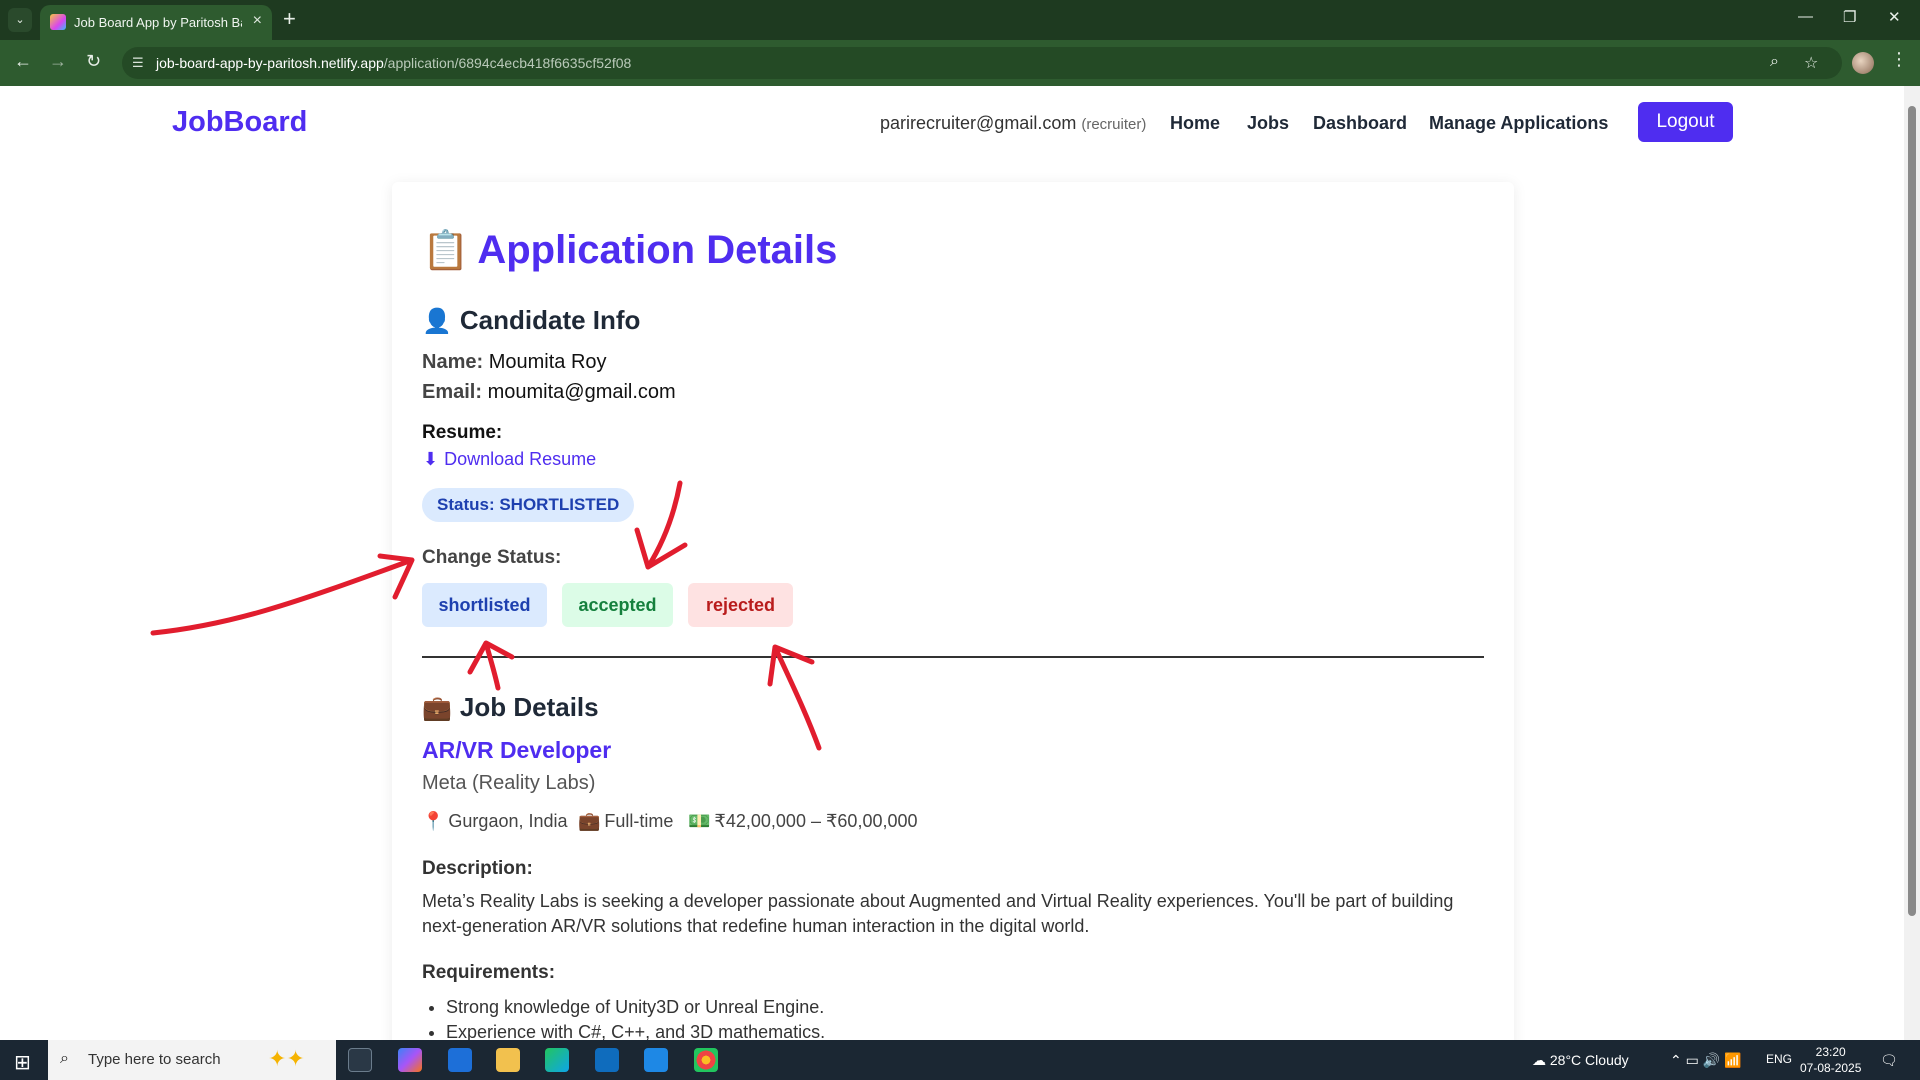  What do you see at coordinates (557, 1060) in the screenshot?
I see `edge-icon` at bounding box center [557, 1060].